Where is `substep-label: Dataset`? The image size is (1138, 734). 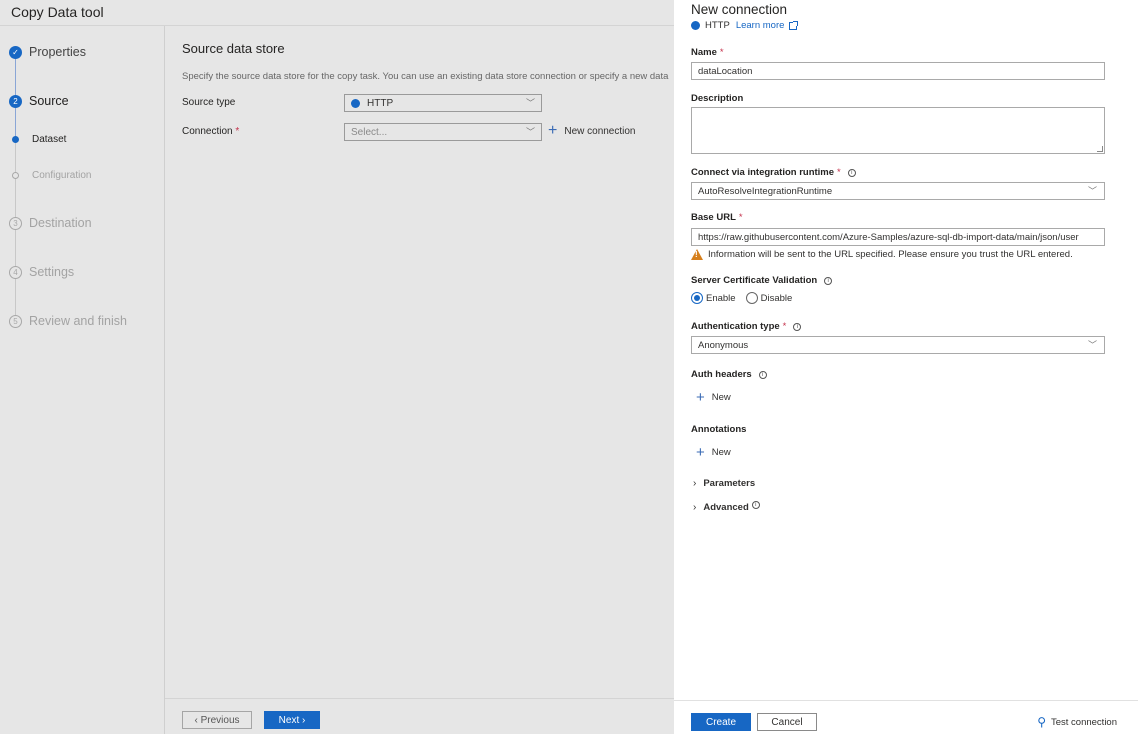
substep-label: Dataset is located at coordinates (49, 139).